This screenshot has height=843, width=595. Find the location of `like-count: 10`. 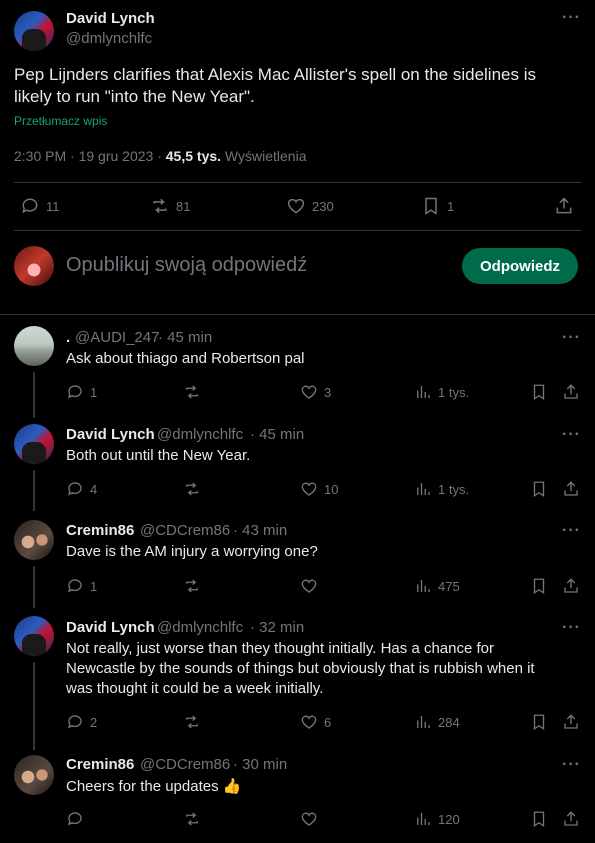

like-count: 10 is located at coordinates (331, 489).